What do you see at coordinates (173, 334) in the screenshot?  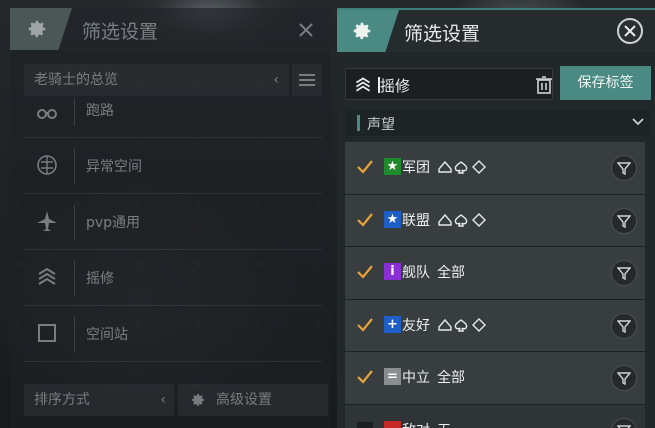 I see `preset-item: 空间站` at bounding box center [173, 334].